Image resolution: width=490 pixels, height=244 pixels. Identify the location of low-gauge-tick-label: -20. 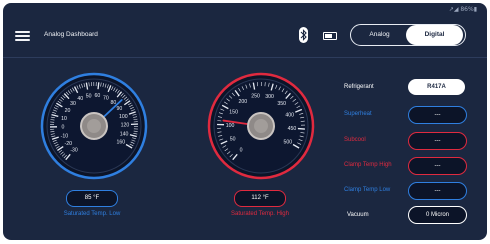
(68, 144).